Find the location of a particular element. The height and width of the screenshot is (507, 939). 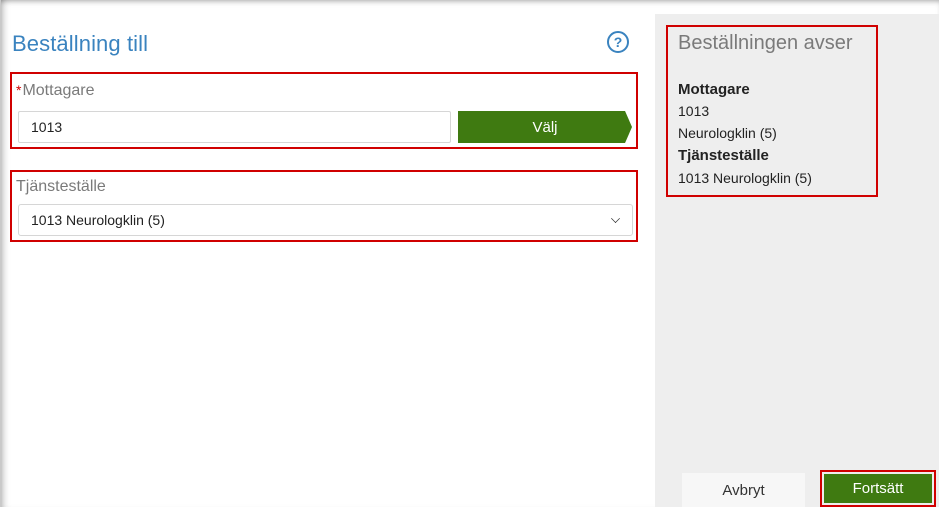

mottagare-label-text: Mottagare is located at coordinates (58, 90).